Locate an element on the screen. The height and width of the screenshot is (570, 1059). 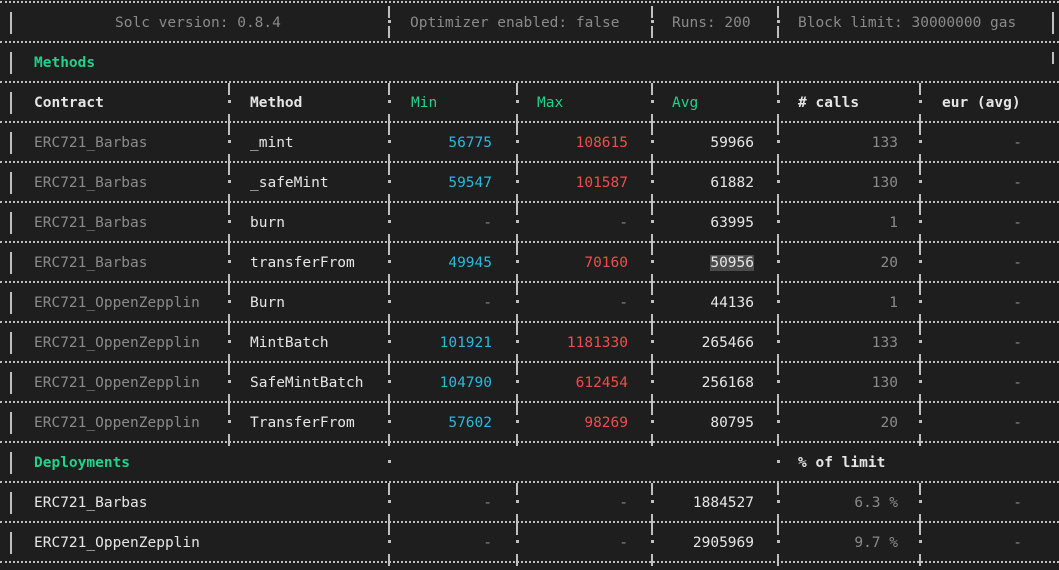
contract-name: ERC721_OppenZepplin is located at coordinates (117, 423).